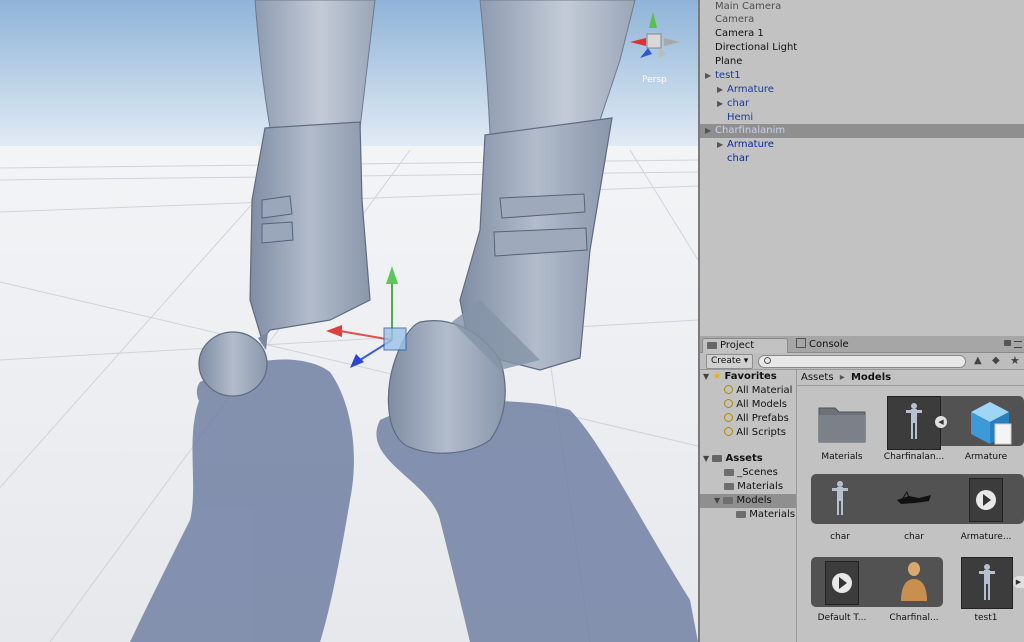  What do you see at coordinates (750, 130) in the screenshot?
I see `hierarchy-item-label: Charfinalanim` at bounding box center [750, 130].